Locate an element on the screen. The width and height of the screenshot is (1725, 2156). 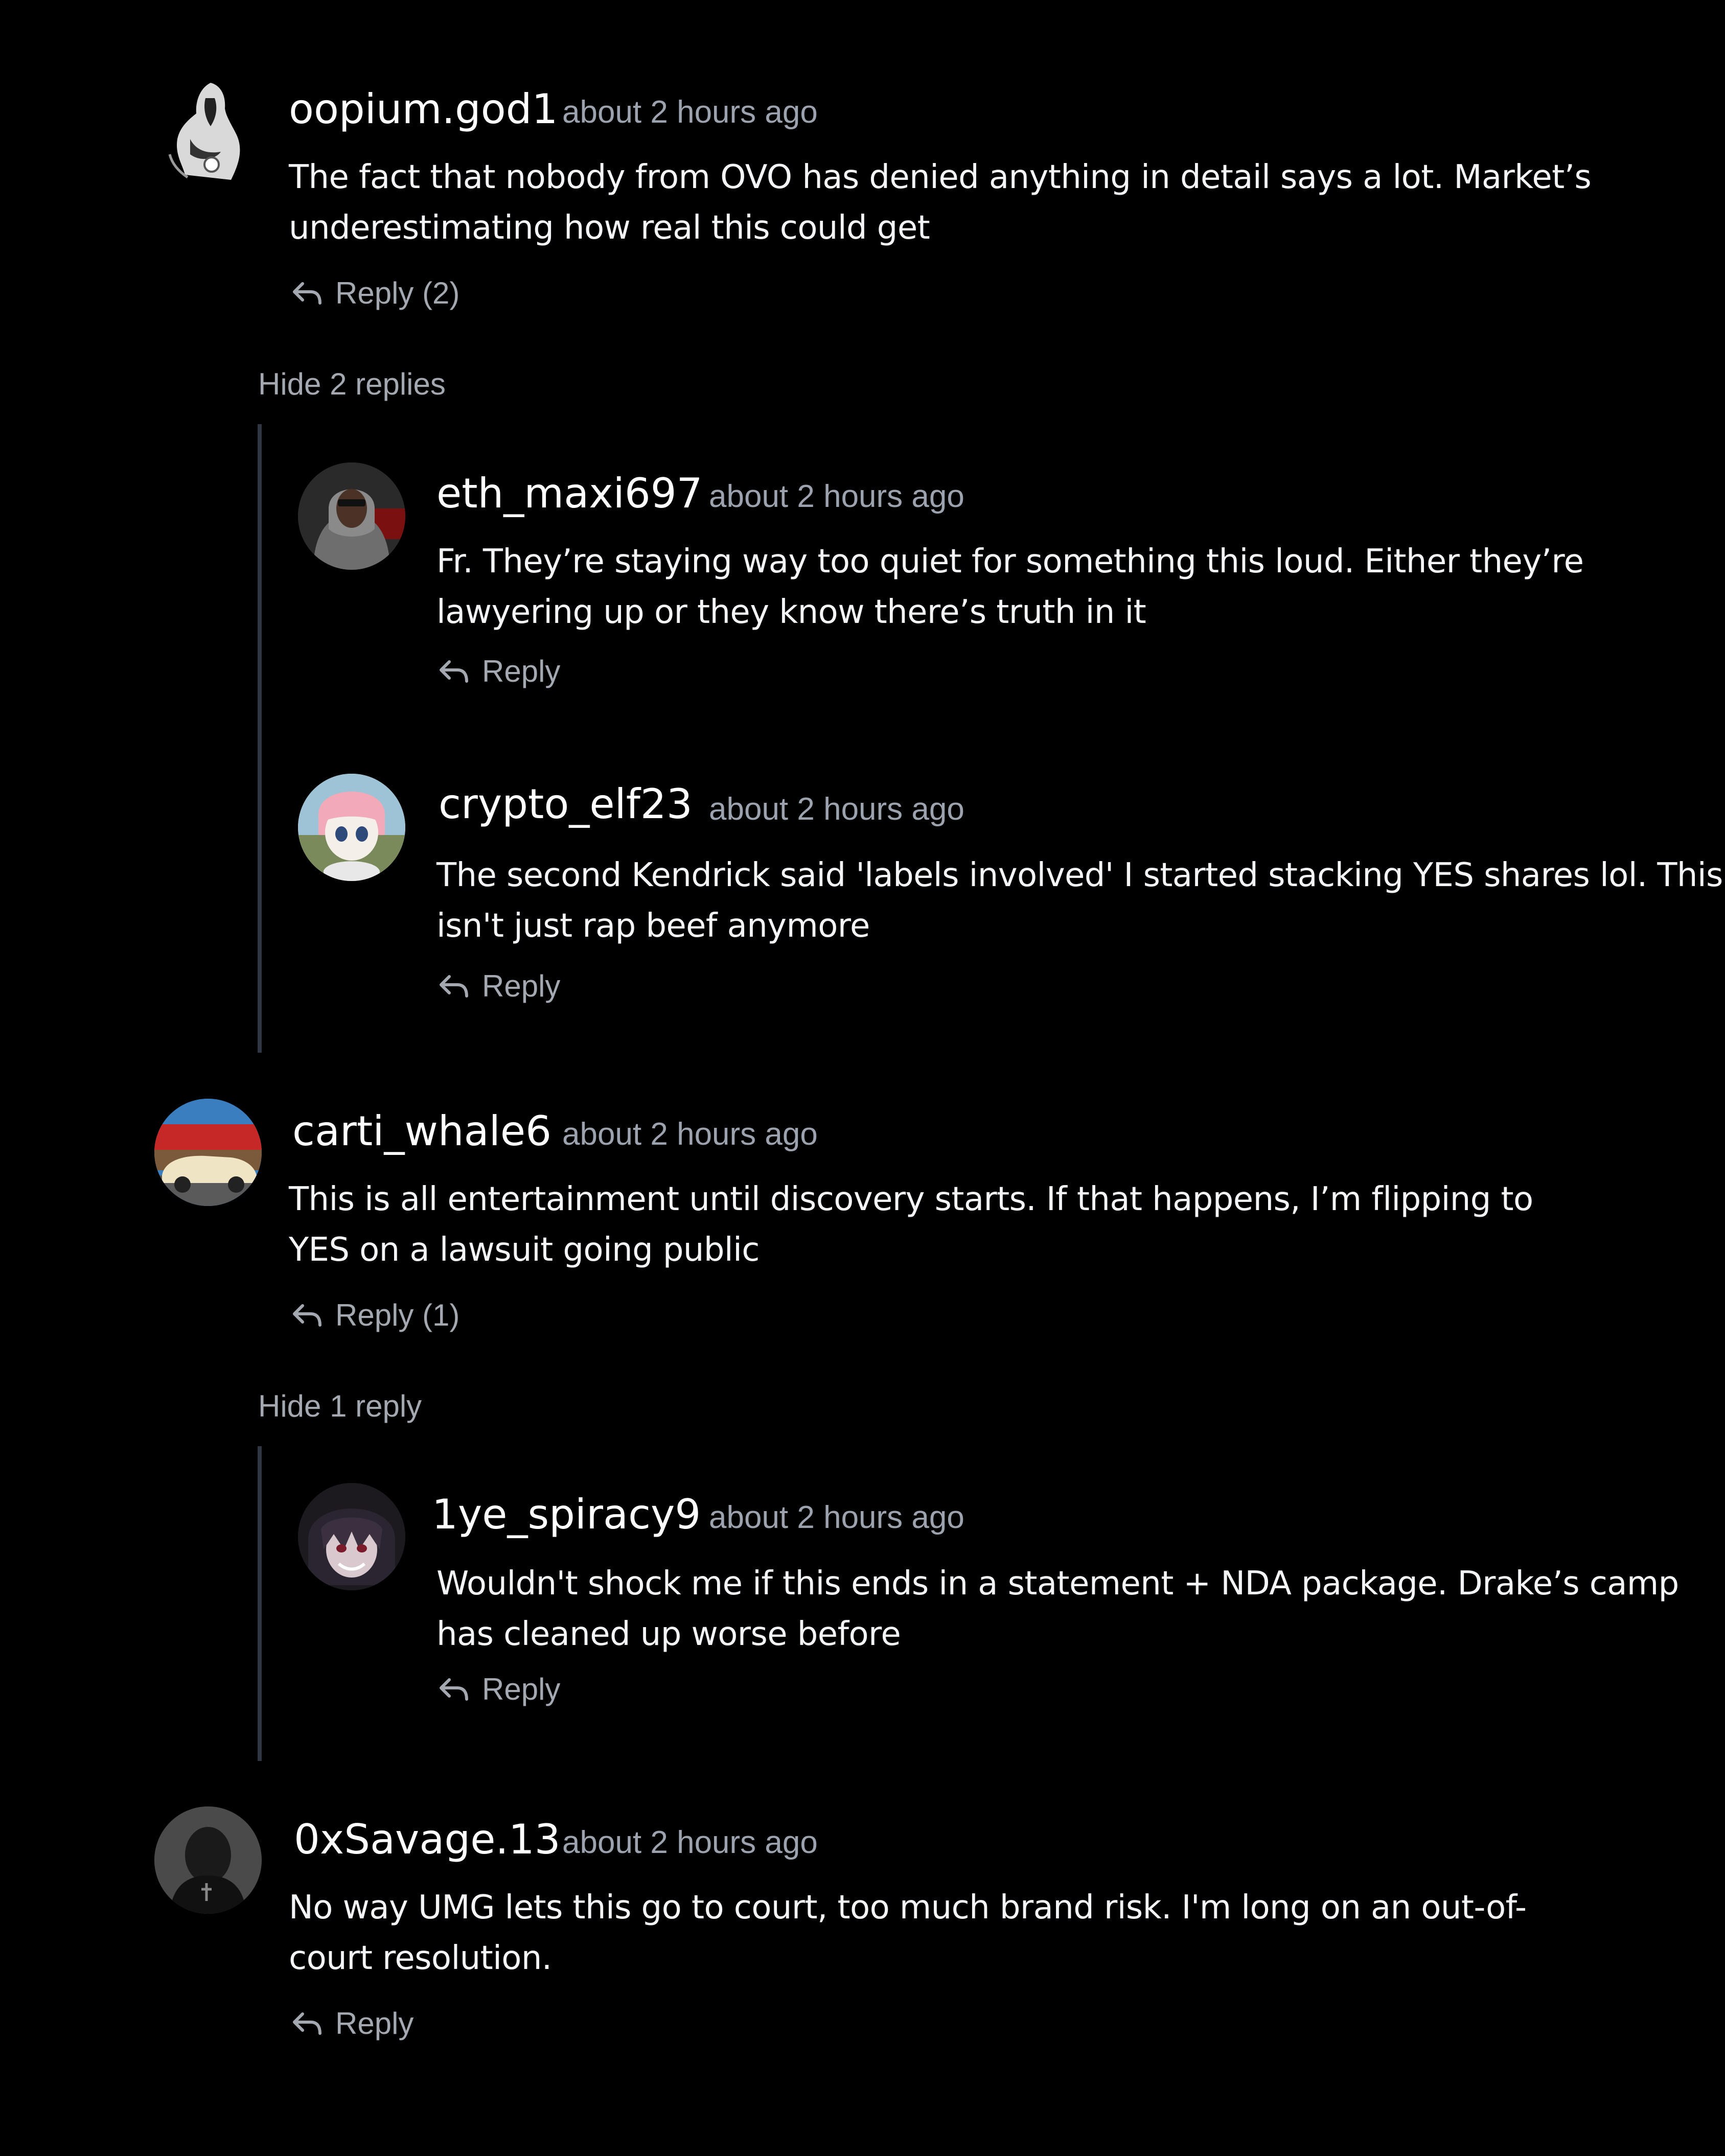
reply-arrow-icon is located at coordinates (307, 2023).